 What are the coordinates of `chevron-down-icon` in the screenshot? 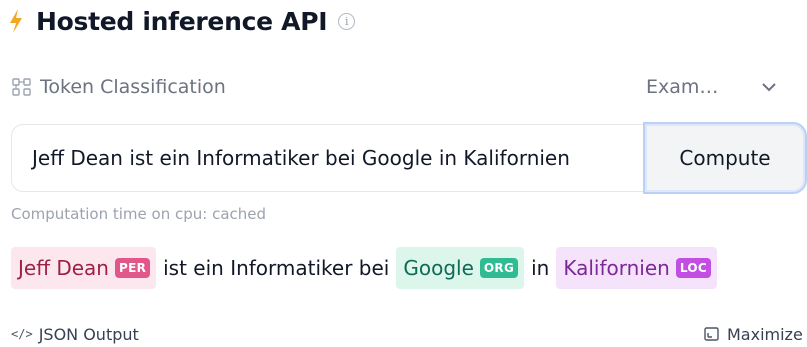 It's located at (769, 87).